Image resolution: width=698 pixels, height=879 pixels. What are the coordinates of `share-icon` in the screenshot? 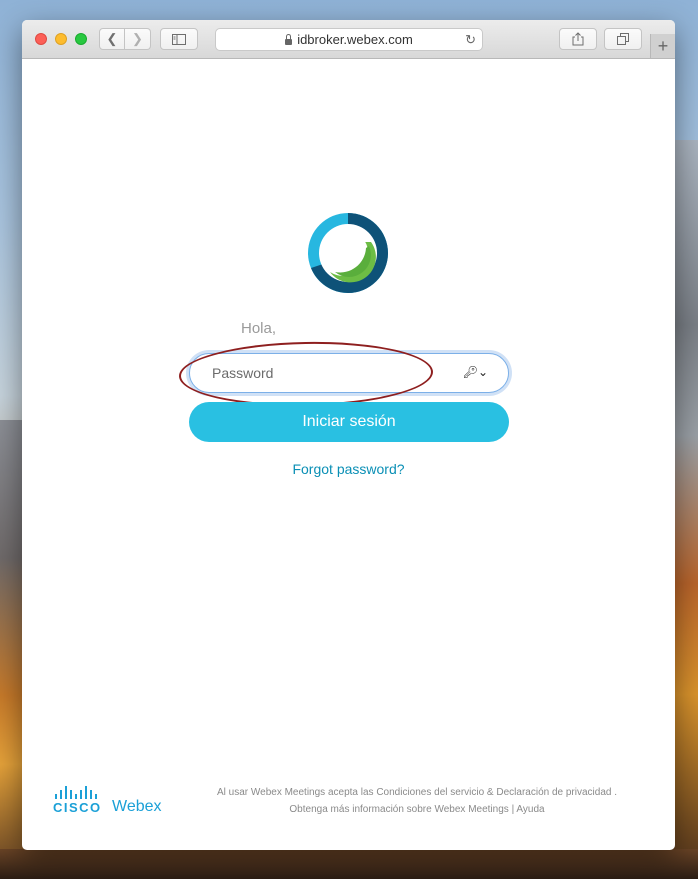 It's located at (578, 39).